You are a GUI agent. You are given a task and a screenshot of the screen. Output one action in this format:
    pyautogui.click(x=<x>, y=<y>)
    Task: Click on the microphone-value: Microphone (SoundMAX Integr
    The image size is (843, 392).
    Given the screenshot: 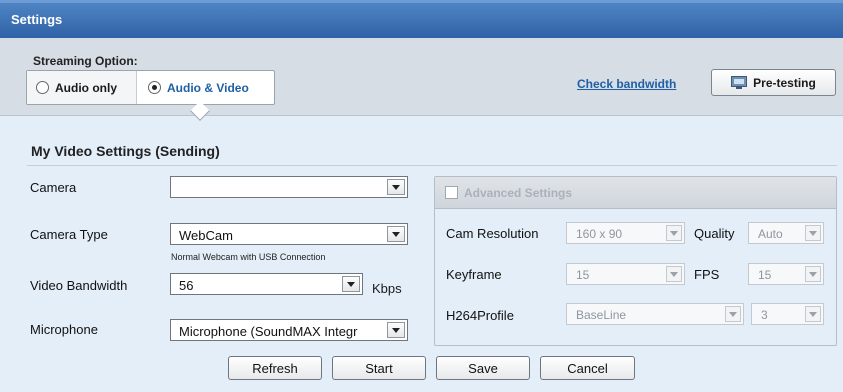 What is the action you would take?
    pyautogui.click(x=268, y=331)
    